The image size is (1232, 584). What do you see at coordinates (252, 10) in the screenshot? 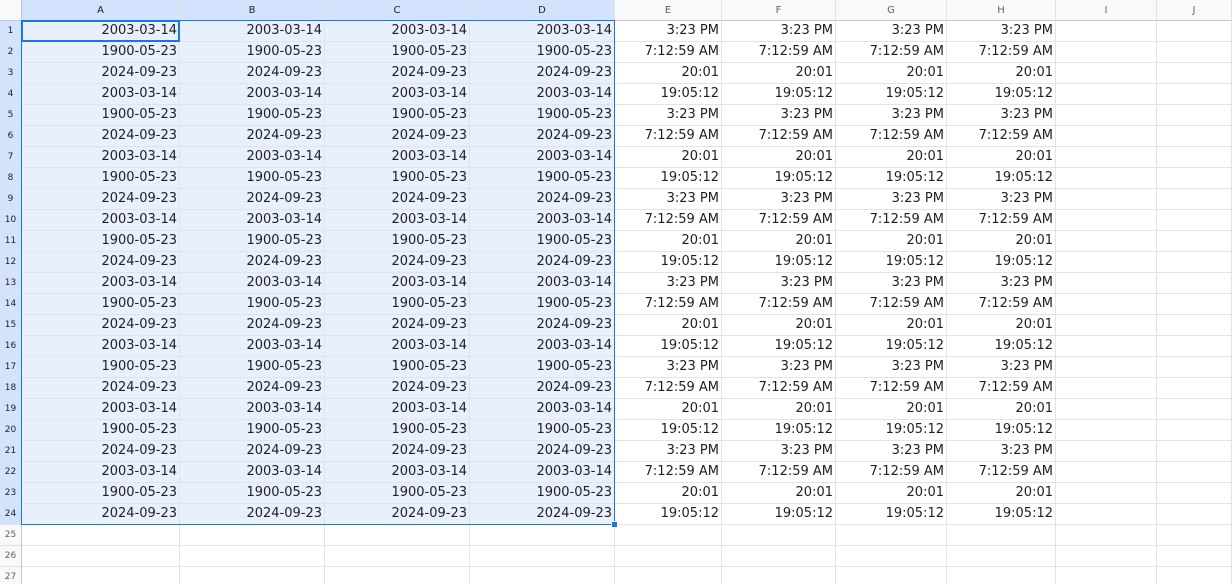
I see `column-header-b: B` at bounding box center [252, 10].